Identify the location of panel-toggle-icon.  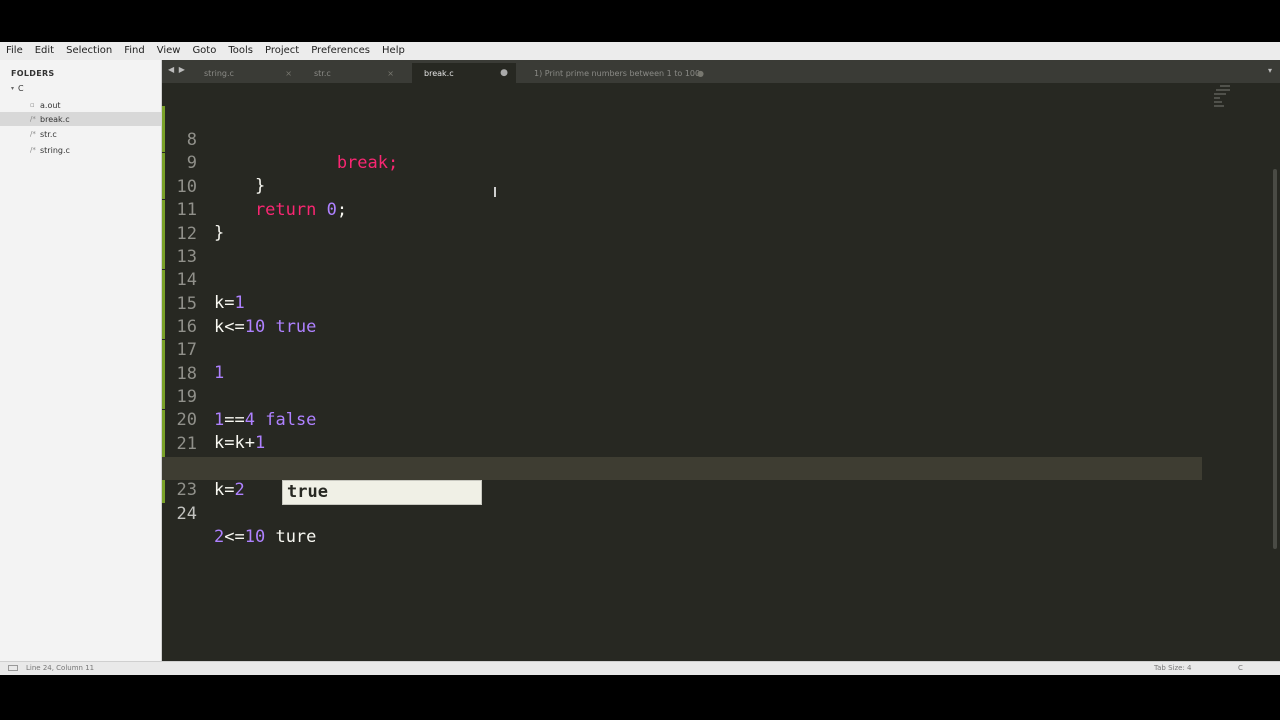
(13, 668).